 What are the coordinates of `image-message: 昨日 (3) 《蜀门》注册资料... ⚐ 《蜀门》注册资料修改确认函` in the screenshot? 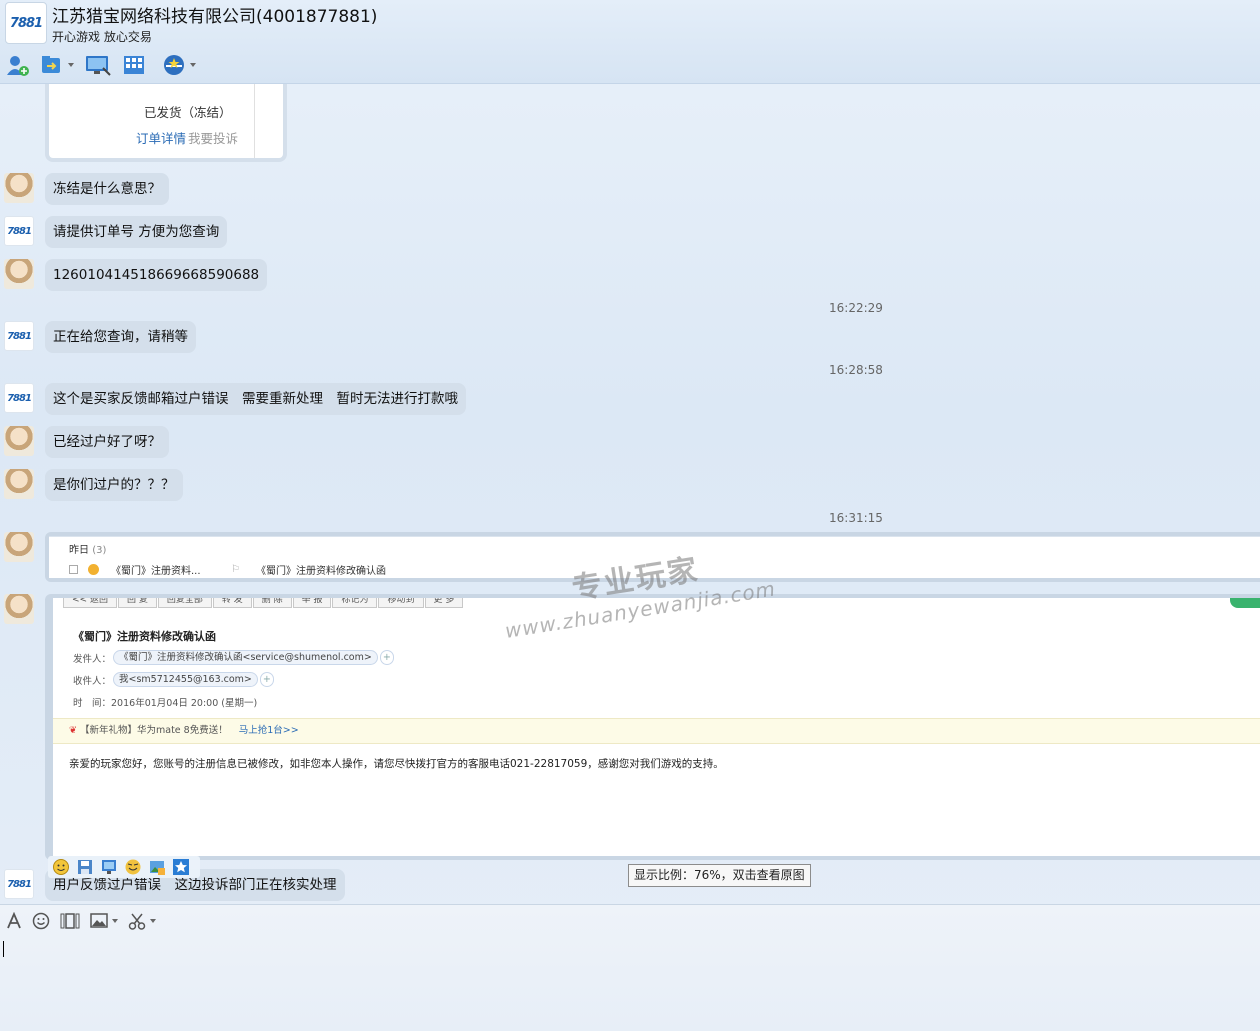 It's located at (652, 557).